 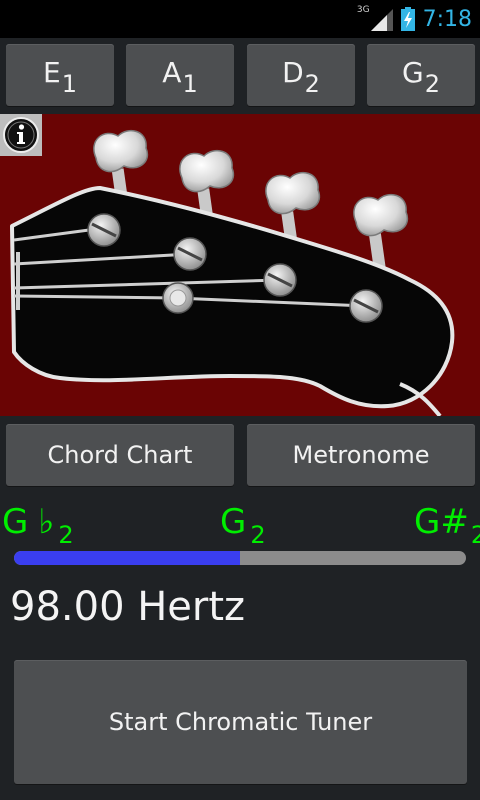 I want to click on status-clock: 7:18, so click(x=447, y=19).